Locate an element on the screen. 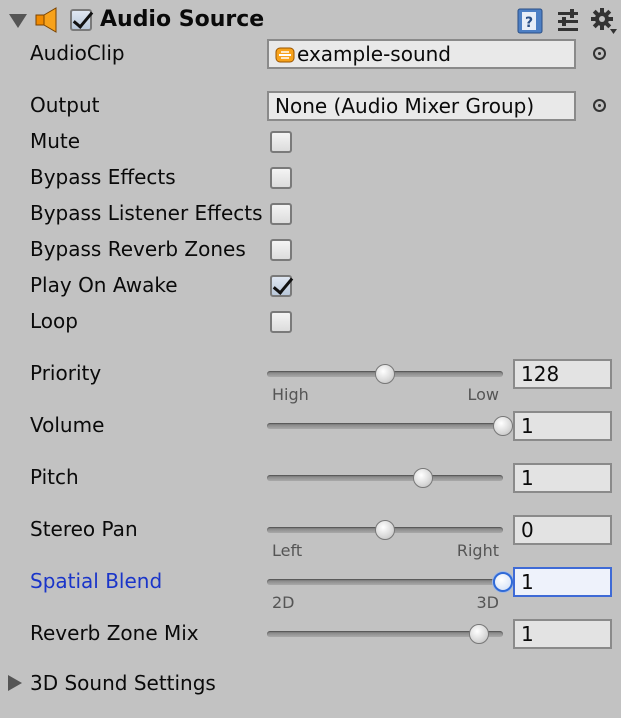 The image size is (621, 718). stereo-pan-label: Stereo Pan is located at coordinates (84, 529).